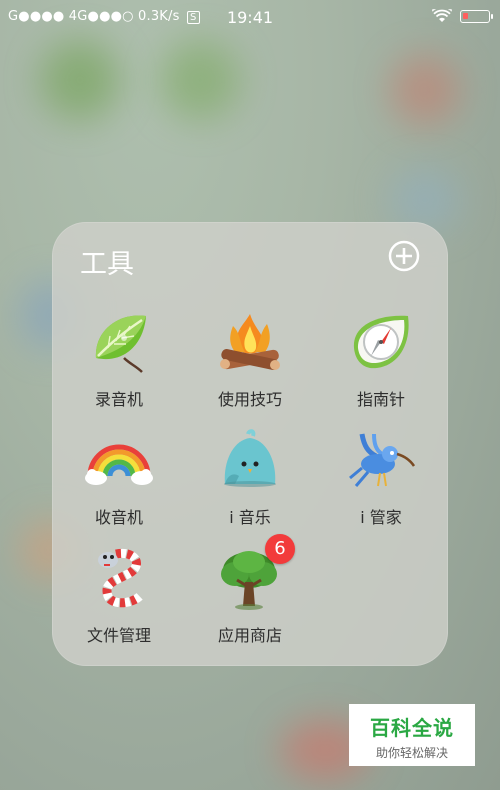 The image size is (500, 790). I want to click on watermark-subtitle: 助你轻松解决, so click(411, 753).